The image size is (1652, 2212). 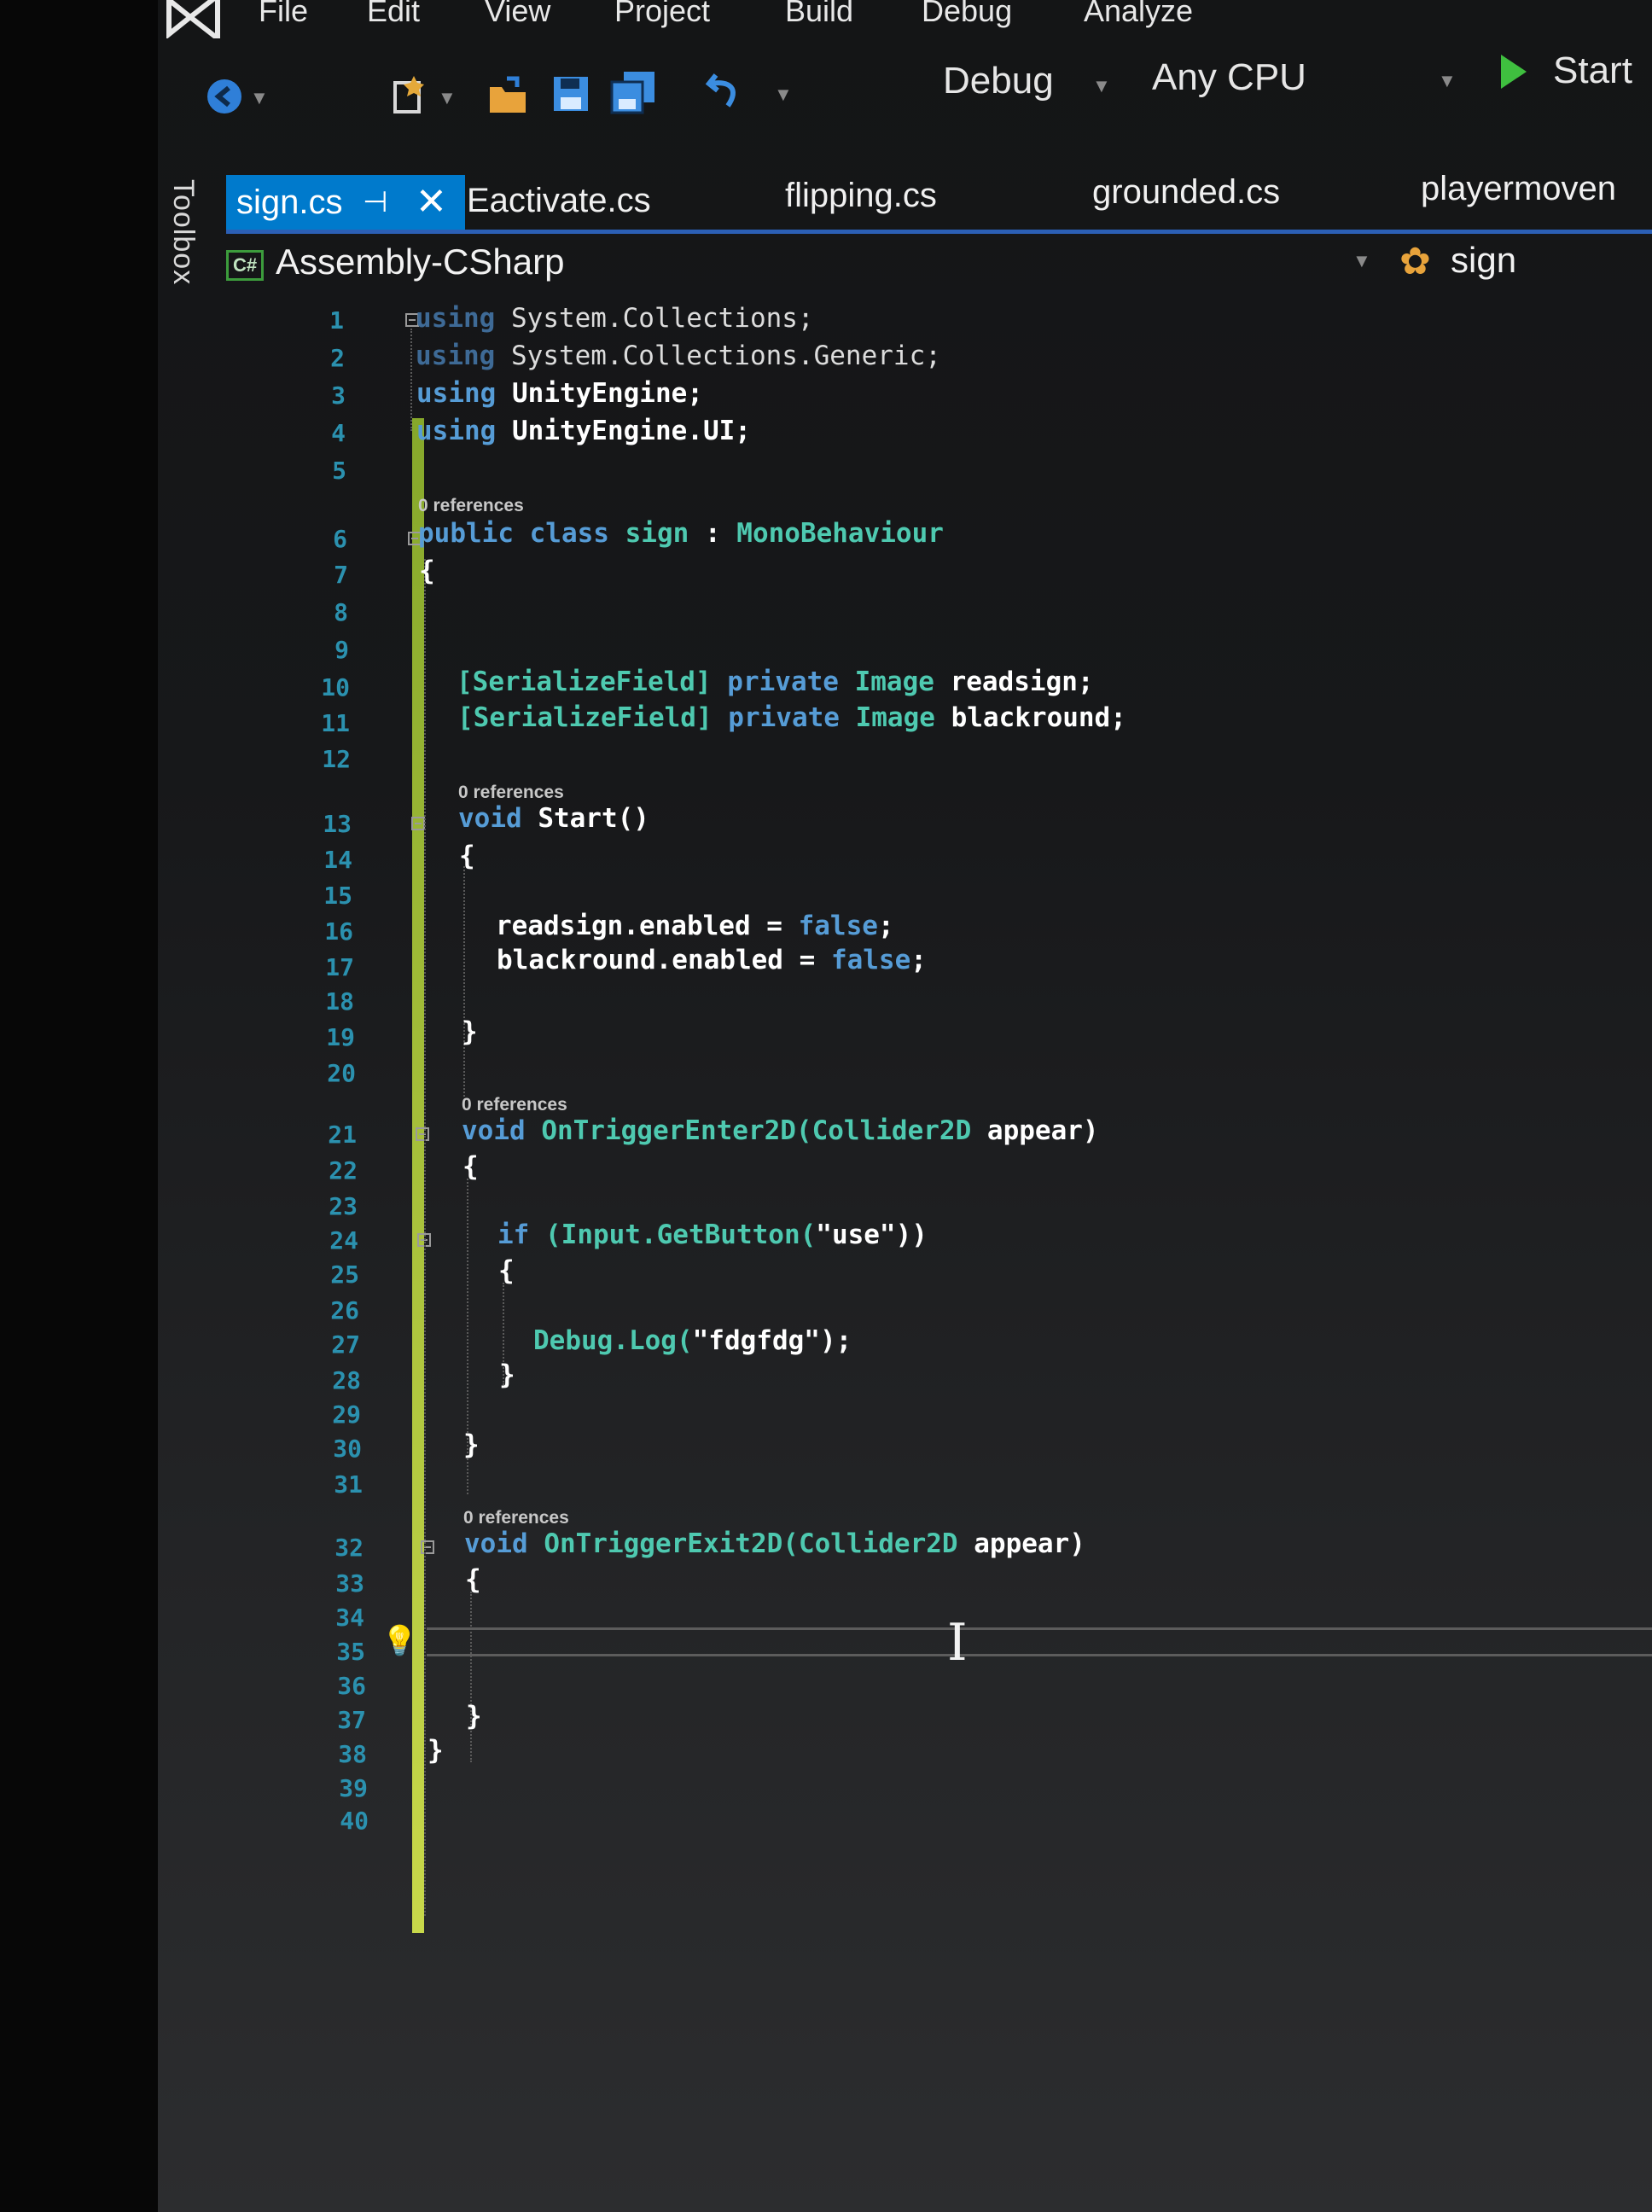 I want to click on menu-view: View, so click(x=517, y=14).